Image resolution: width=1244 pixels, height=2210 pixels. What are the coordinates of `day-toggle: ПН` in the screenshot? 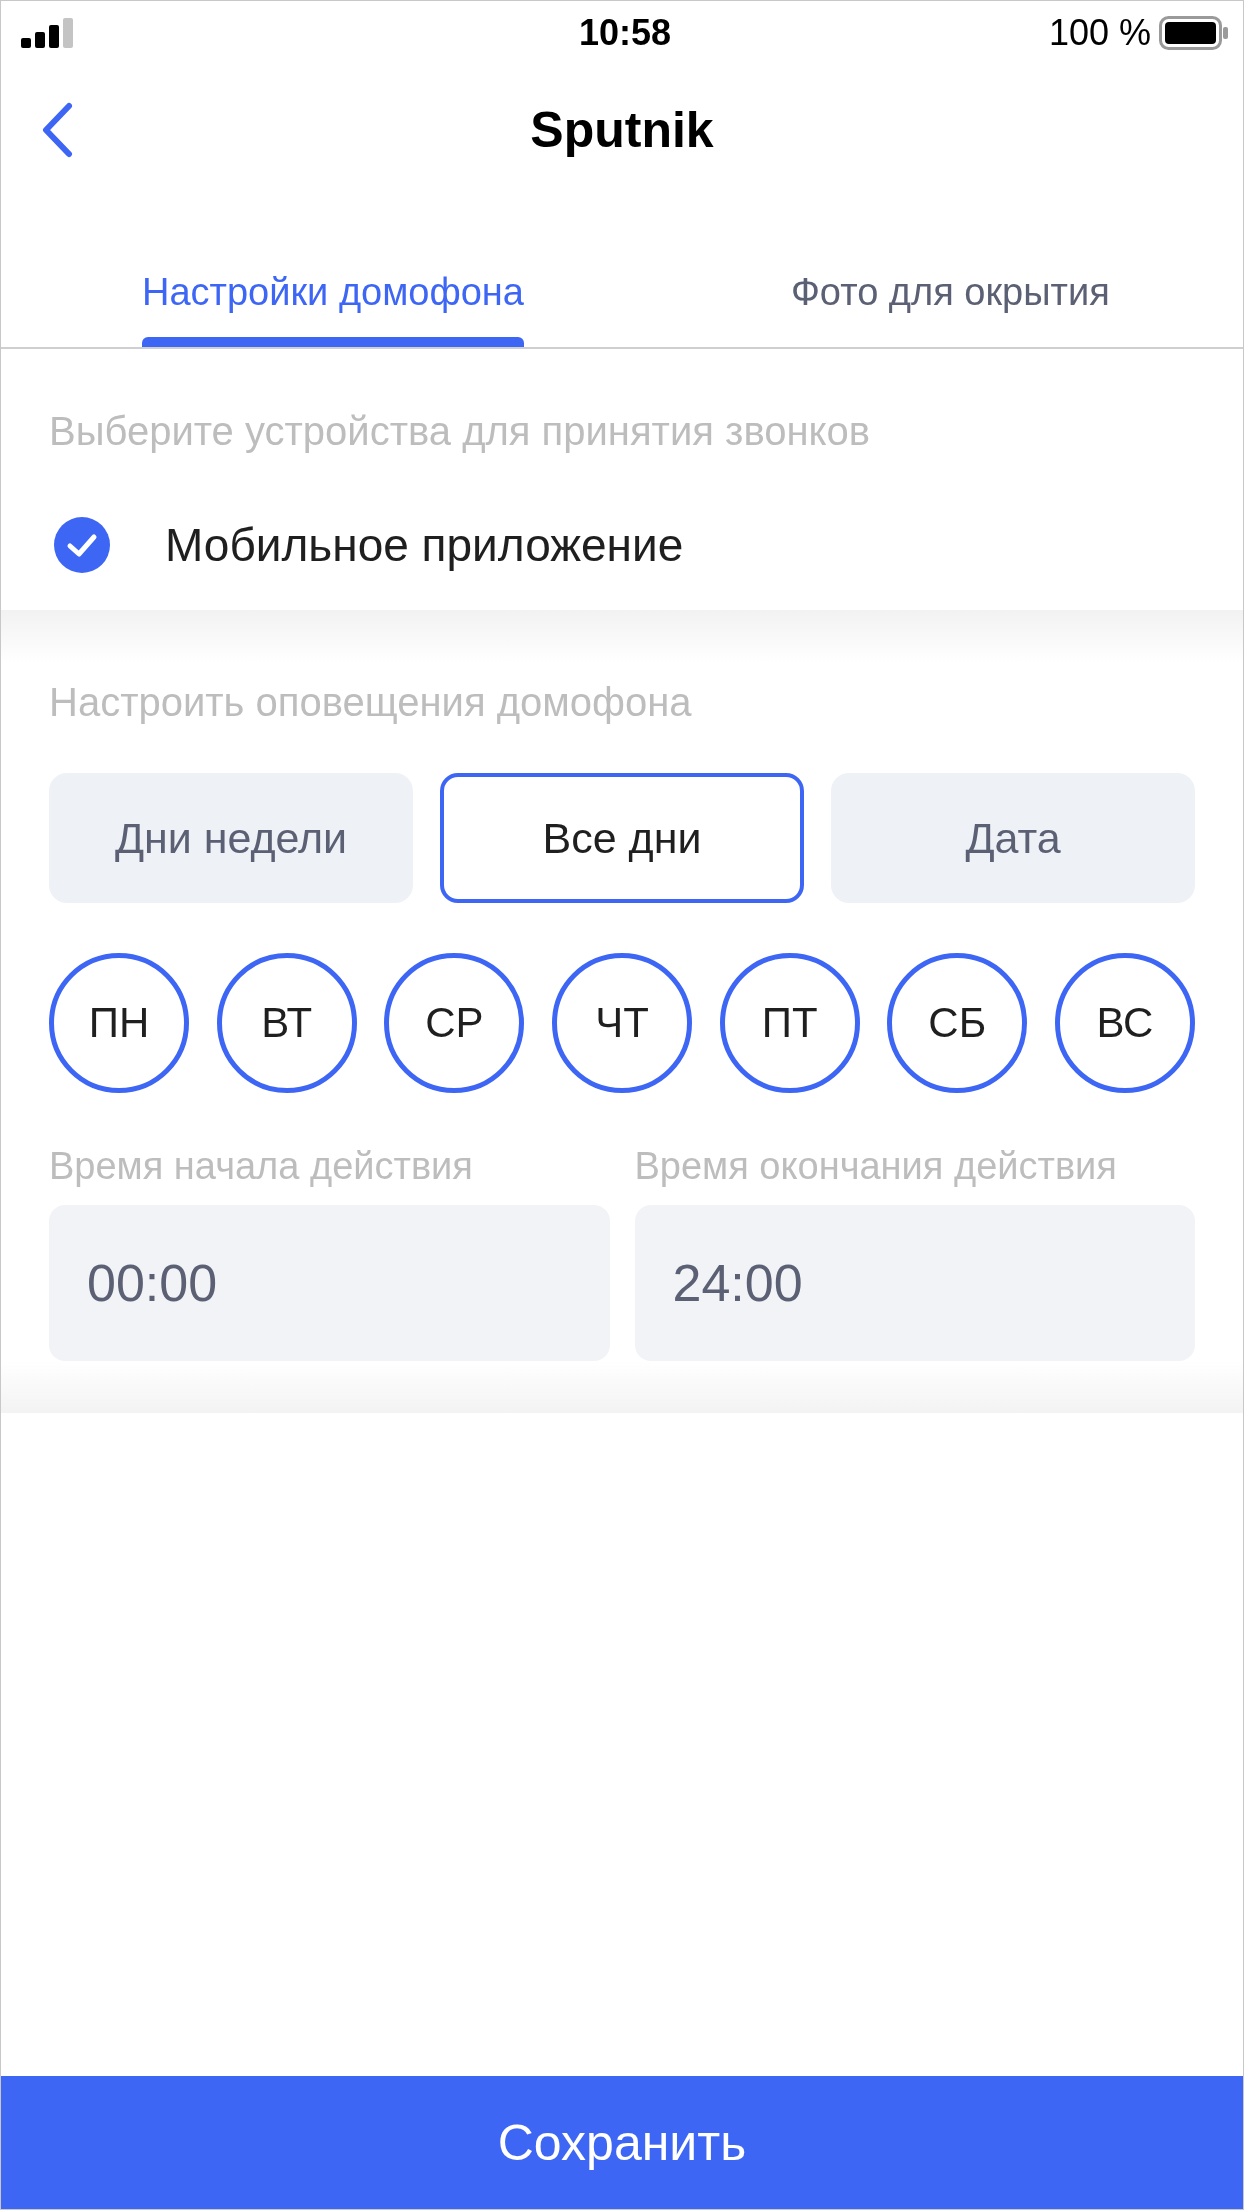 It's located at (119, 1023).